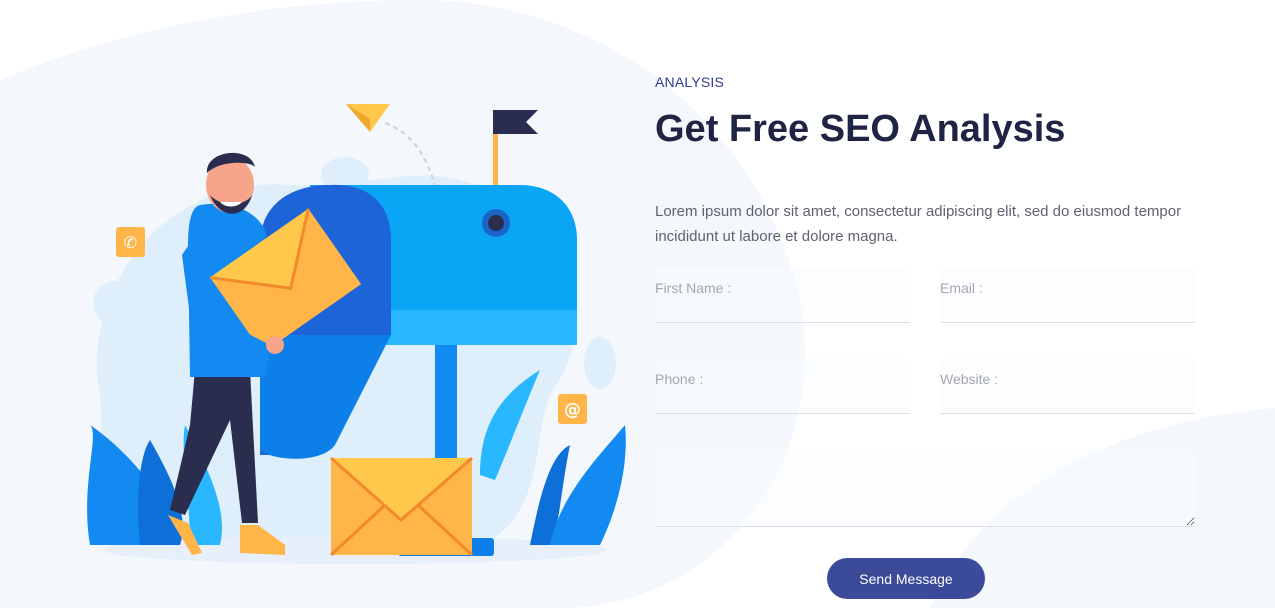 This screenshot has width=1275, height=608. I want to click on email-input, so click(1067, 295).